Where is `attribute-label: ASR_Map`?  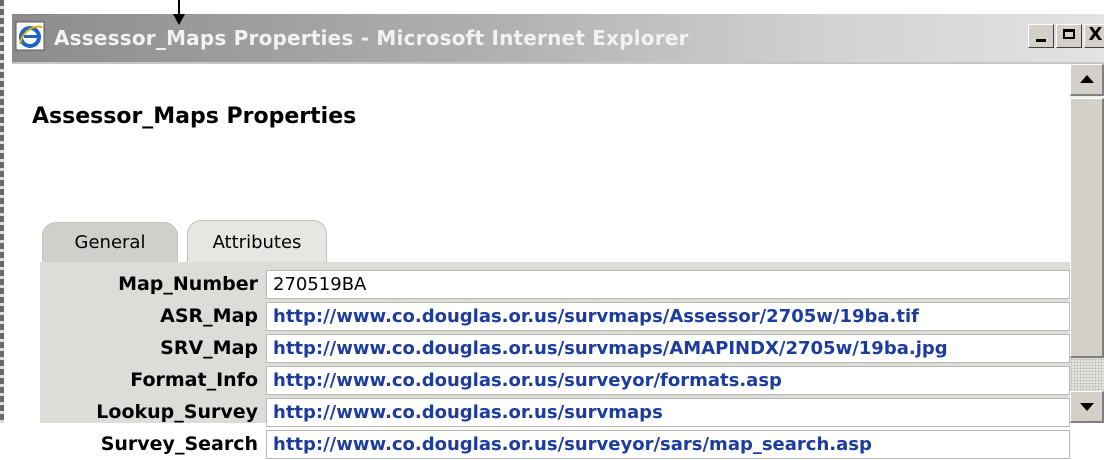
attribute-label: ASR_Map is located at coordinates (209, 316).